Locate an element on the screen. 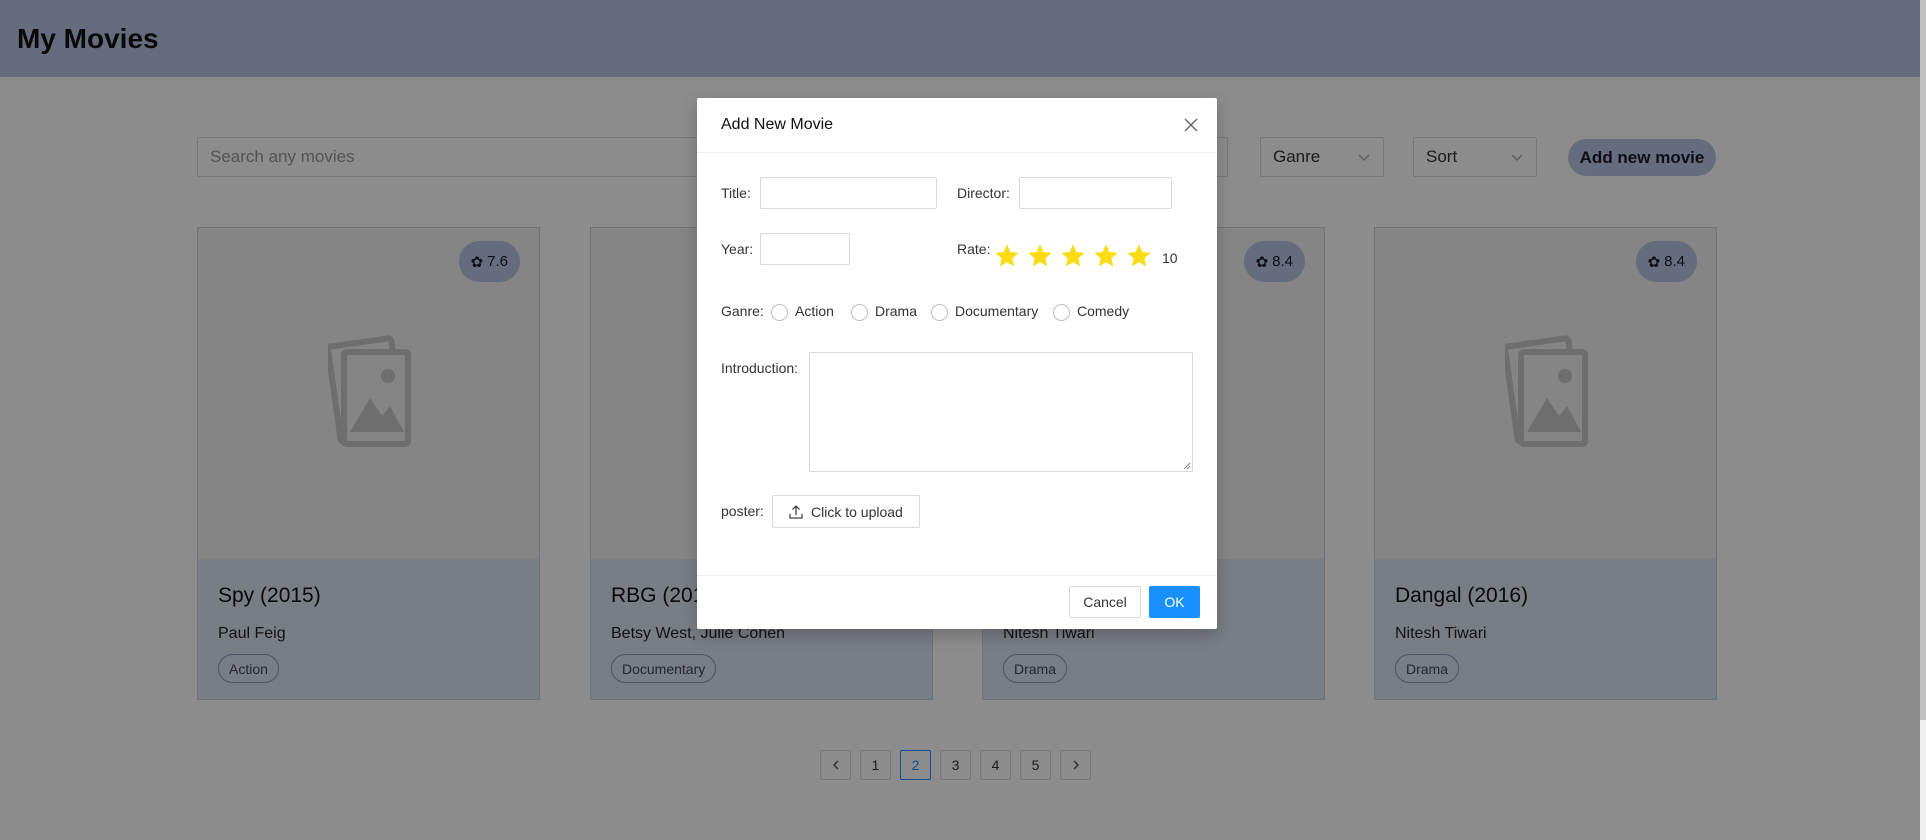 The height and width of the screenshot is (840, 1926). rate-label: Rate: is located at coordinates (974, 249).